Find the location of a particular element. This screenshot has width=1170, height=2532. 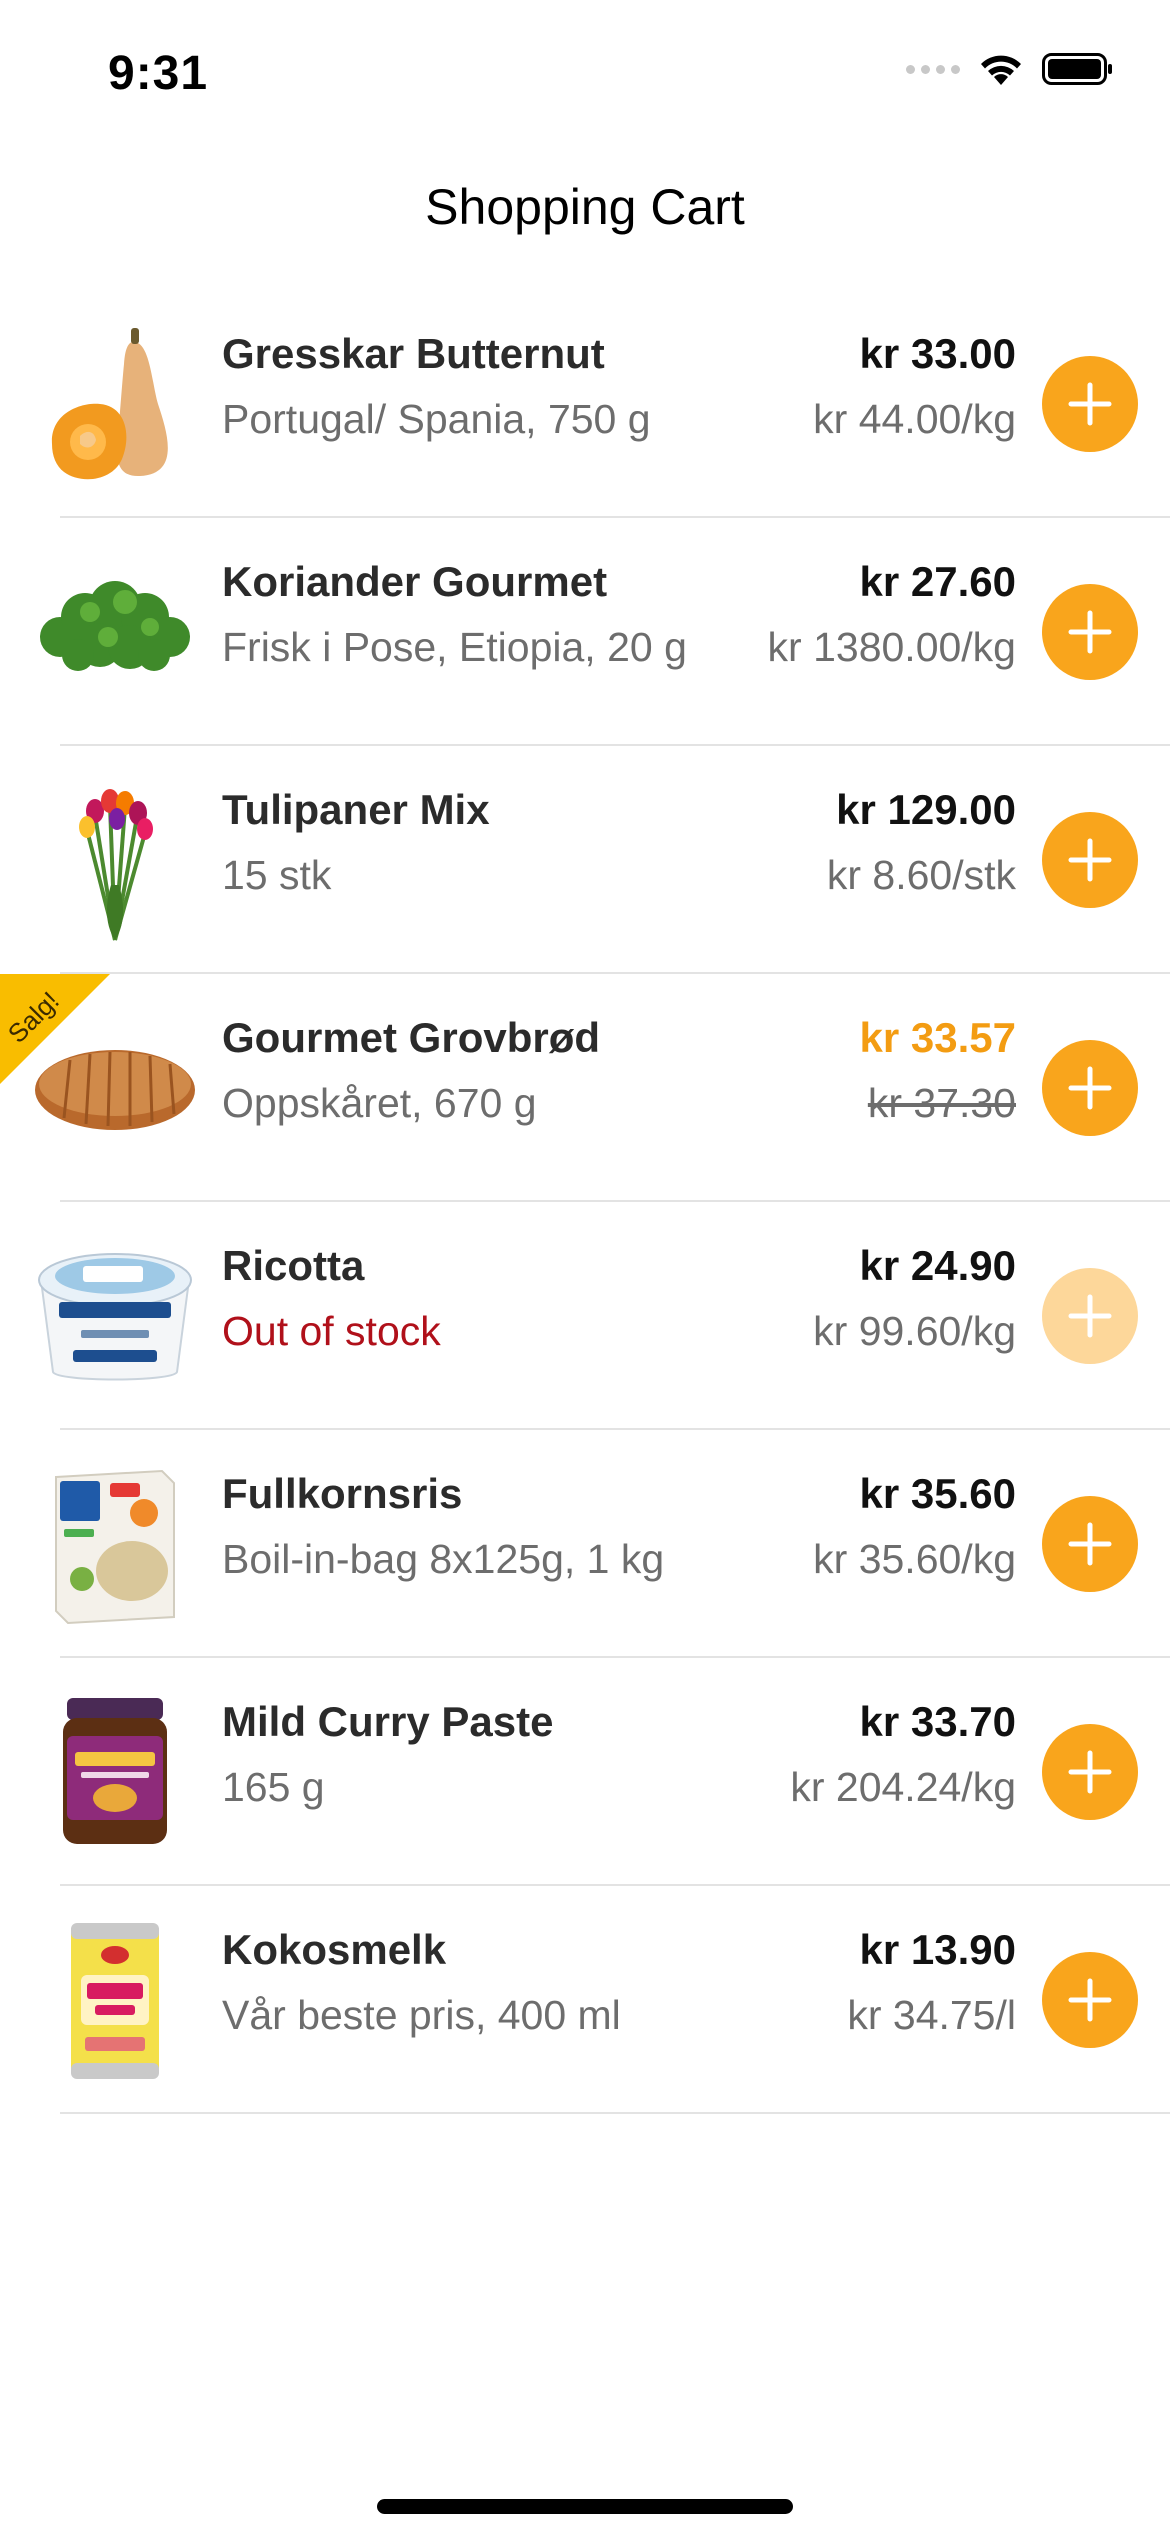

product-subtitle: Vår beste pris, 400 ml is located at coordinates (421, 2015).